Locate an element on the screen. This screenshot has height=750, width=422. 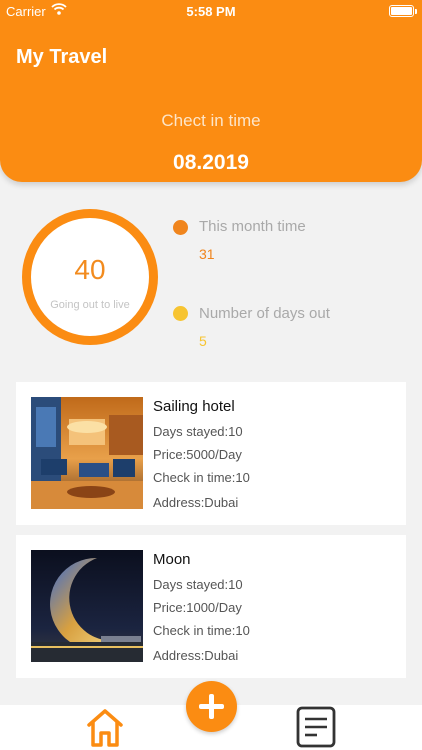
this-month-dot is located at coordinates (180, 227).